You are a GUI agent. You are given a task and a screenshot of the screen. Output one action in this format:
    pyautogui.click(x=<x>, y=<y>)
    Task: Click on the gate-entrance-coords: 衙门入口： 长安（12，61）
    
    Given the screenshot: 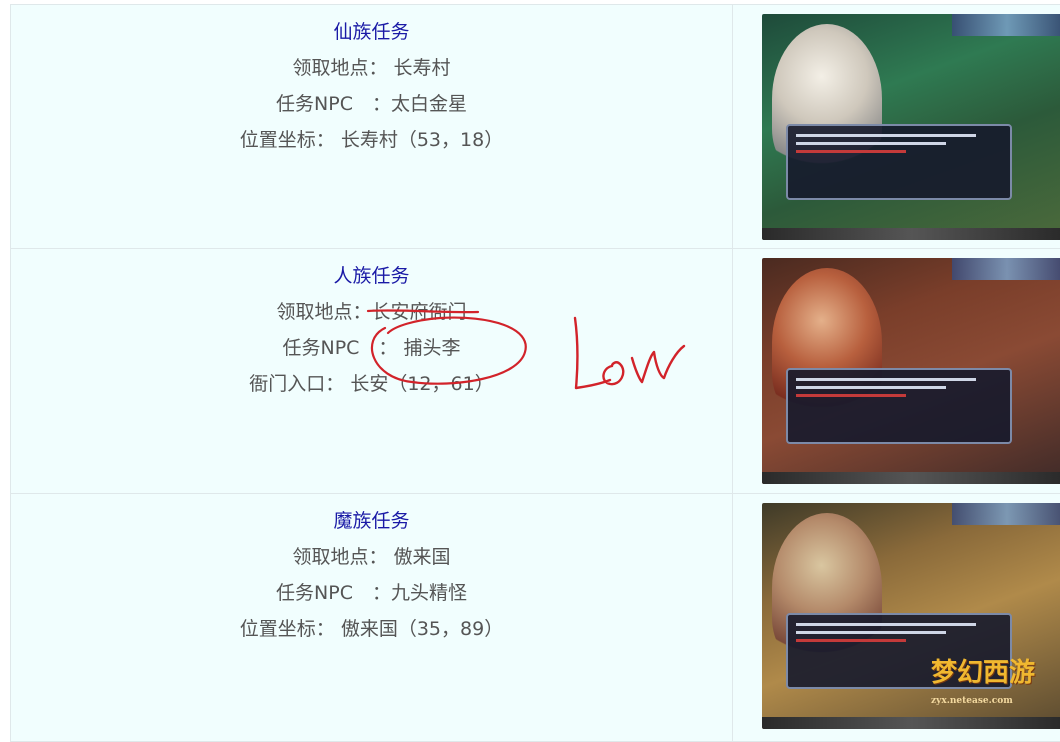 What is the action you would take?
    pyautogui.click(x=371, y=384)
    